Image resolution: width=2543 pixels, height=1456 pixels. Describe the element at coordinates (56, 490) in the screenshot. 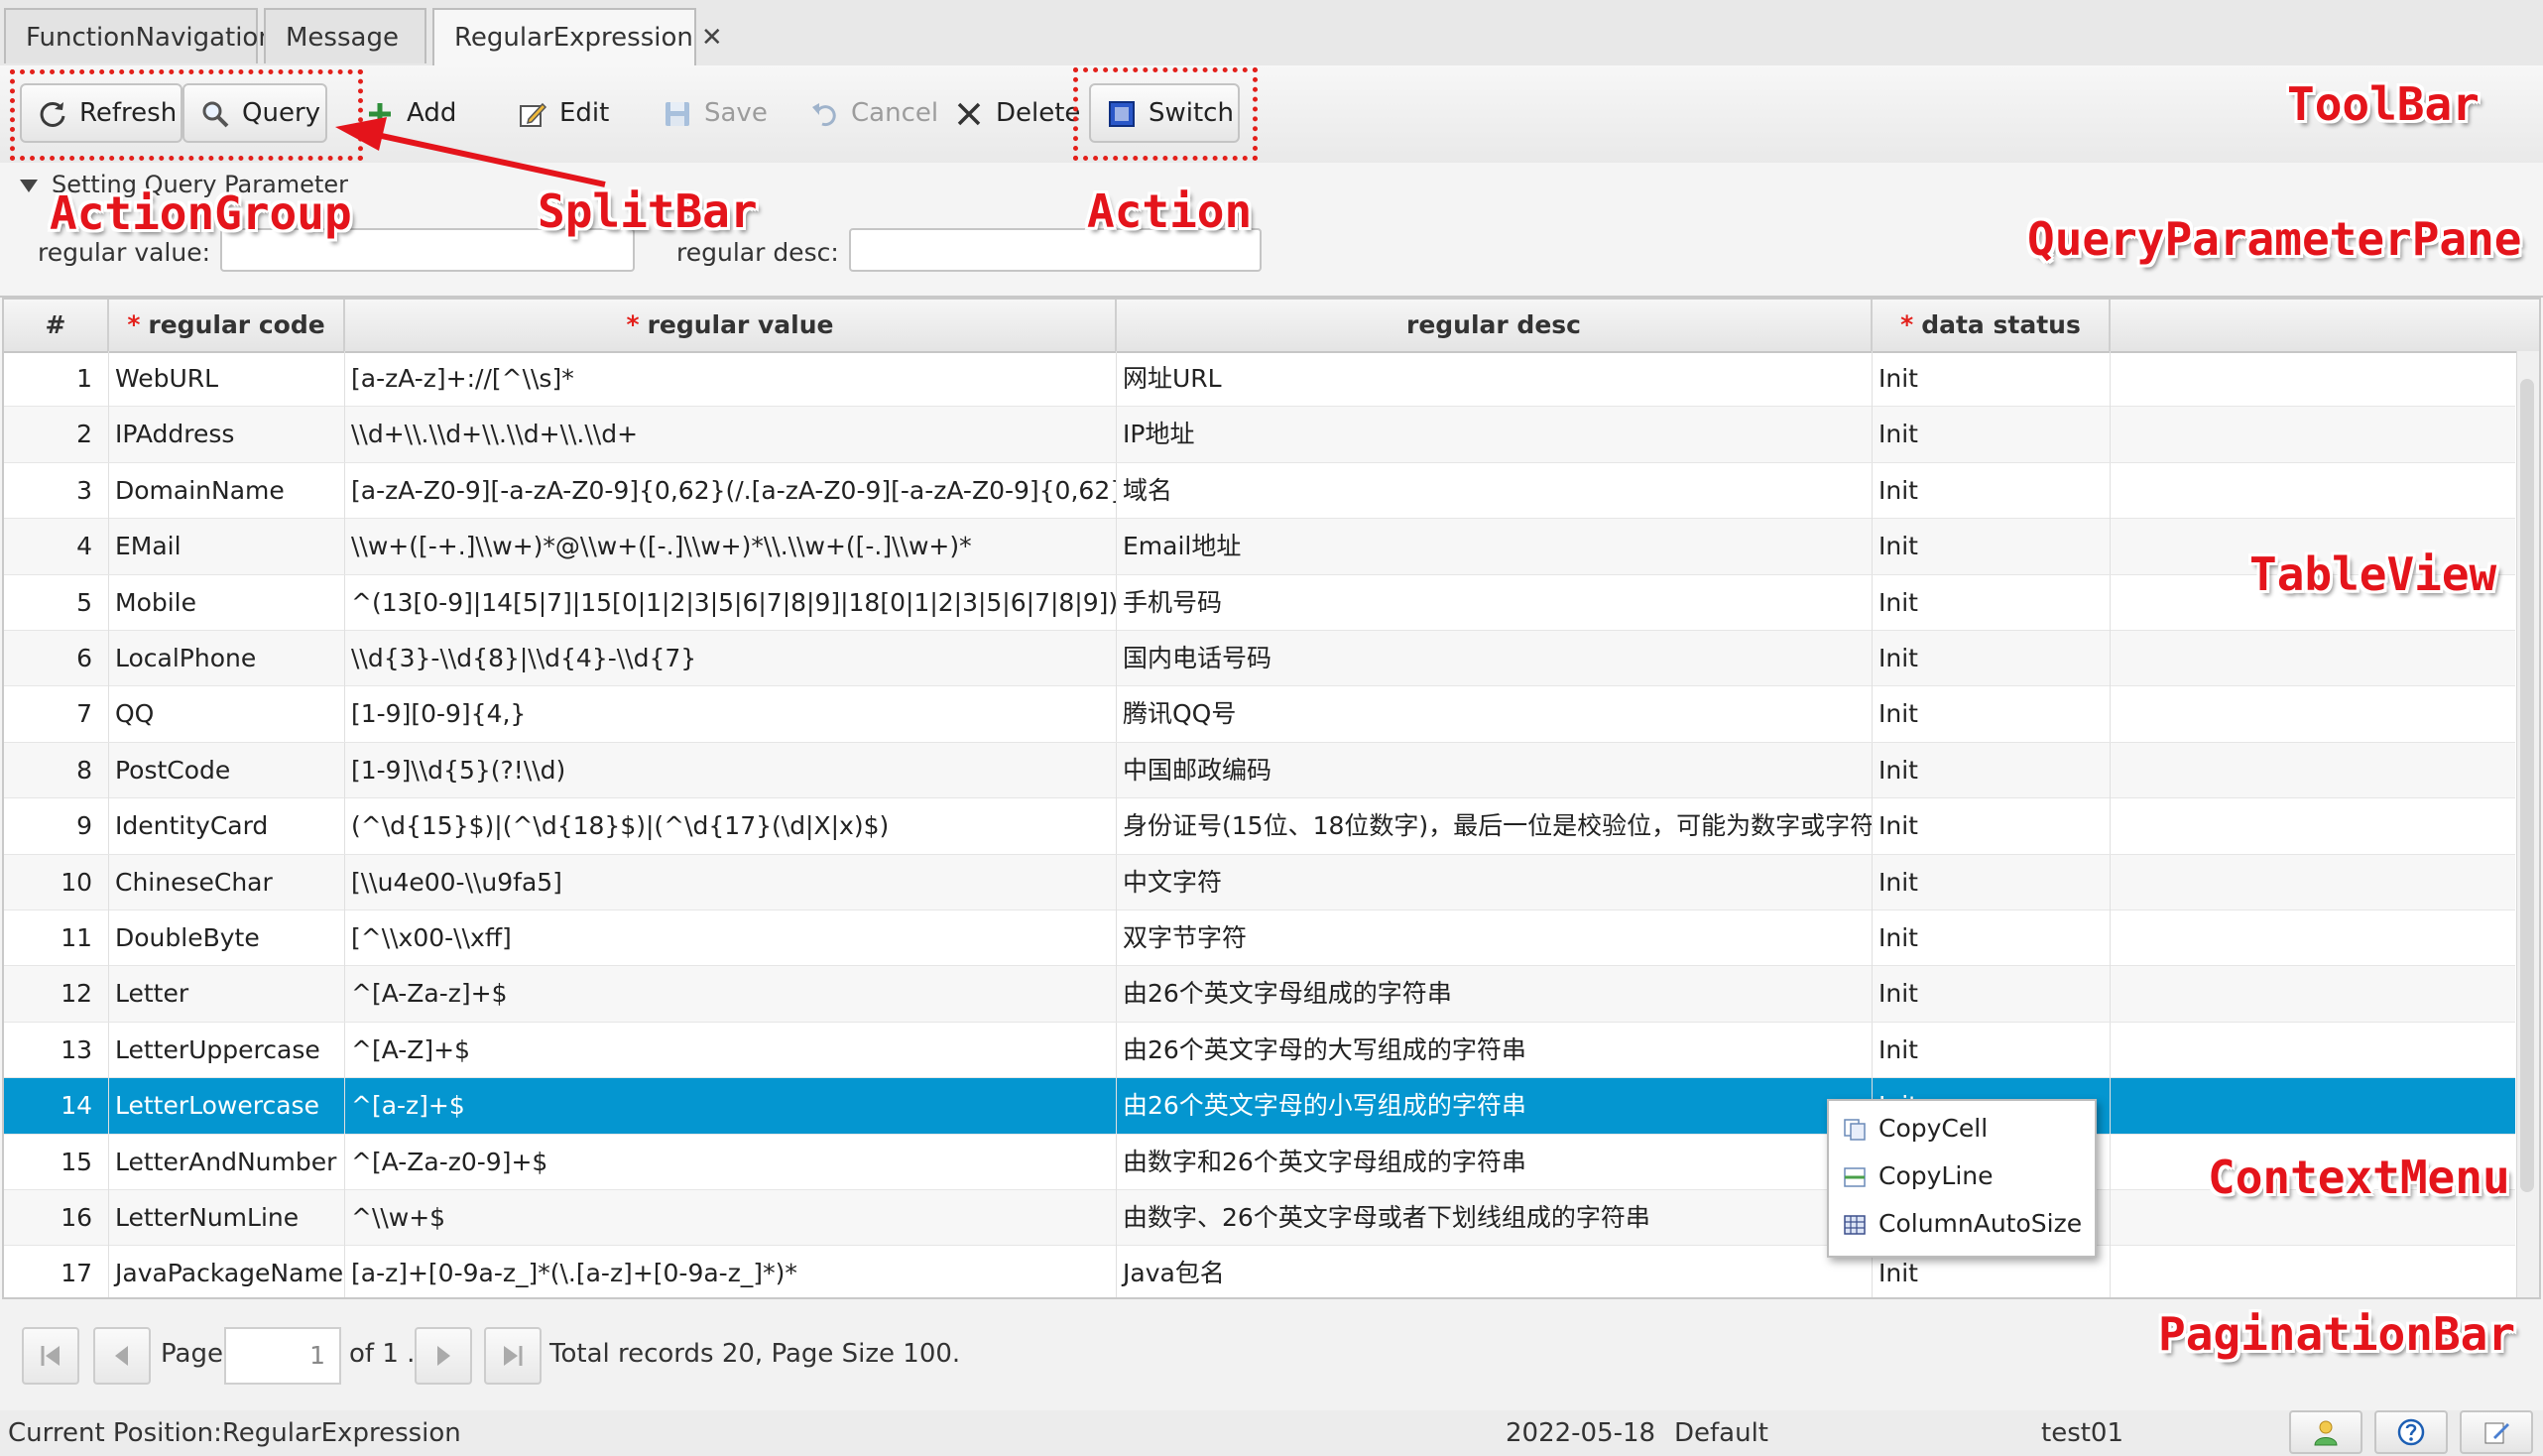

I see `cell-index: 3` at that location.